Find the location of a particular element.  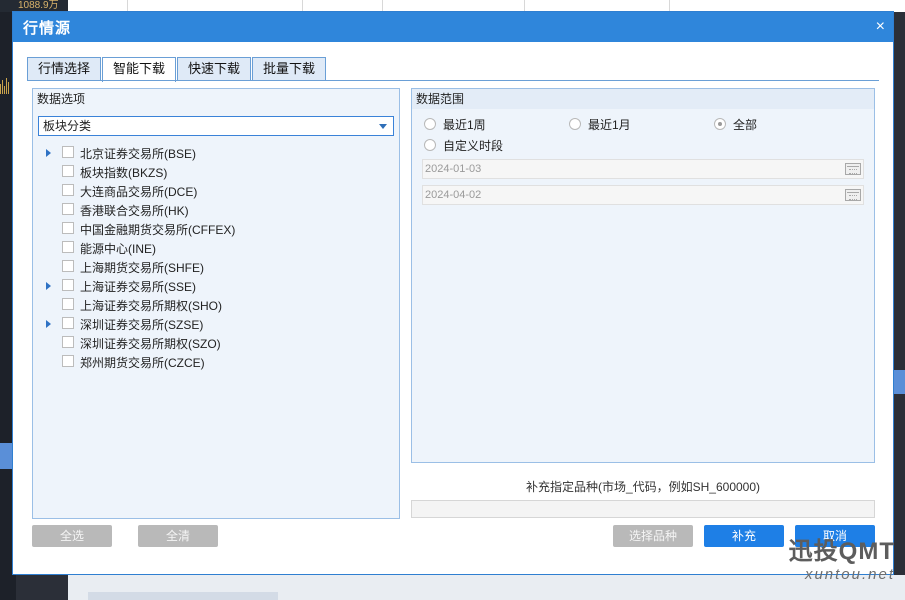

radio-custom-period: 自定义时段 is located at coordinates (463, 145).